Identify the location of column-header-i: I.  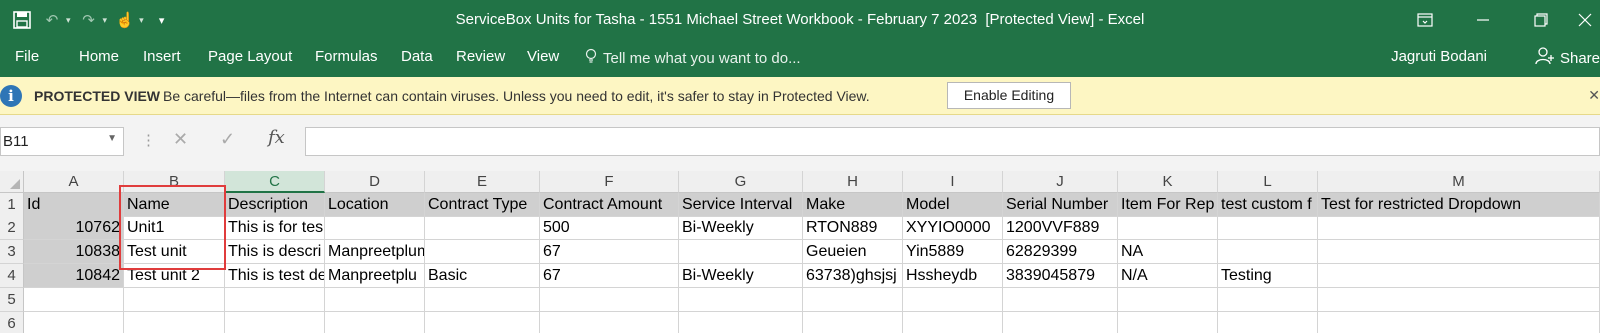
(953, 182).